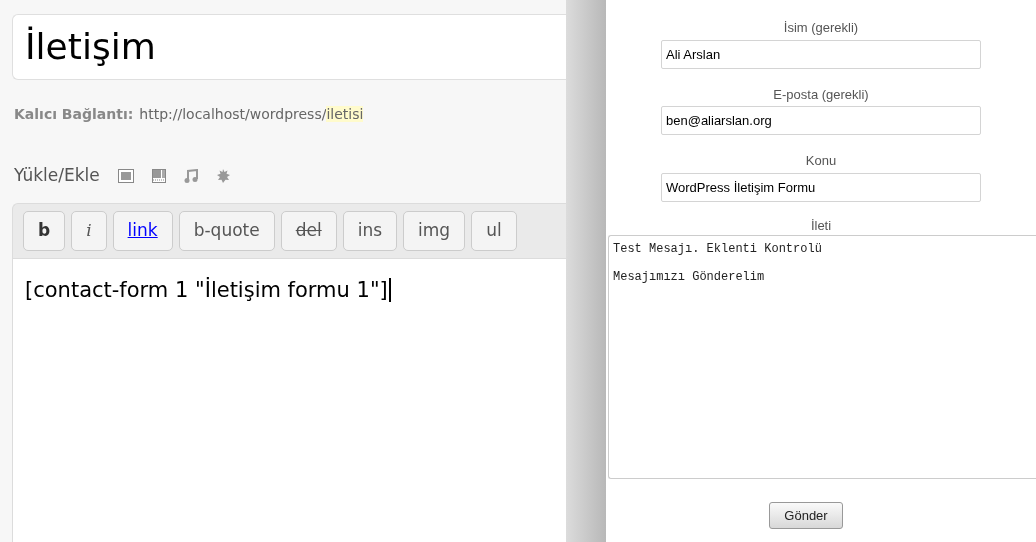 Image resolution: width=1036 pixels, height=542 pixels. Describe the element at coordinates (57, 175) in the screenshot. I see `upload-label: Yükle/Ekle` at that location.